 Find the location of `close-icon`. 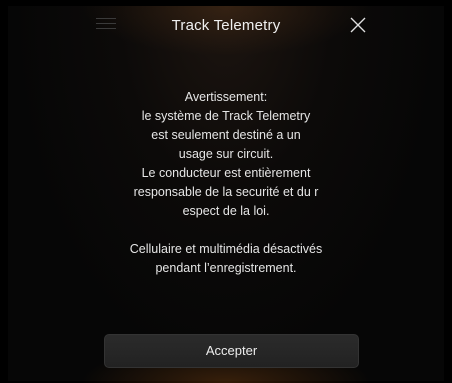

close-icon is located at coordinates (358, 25).